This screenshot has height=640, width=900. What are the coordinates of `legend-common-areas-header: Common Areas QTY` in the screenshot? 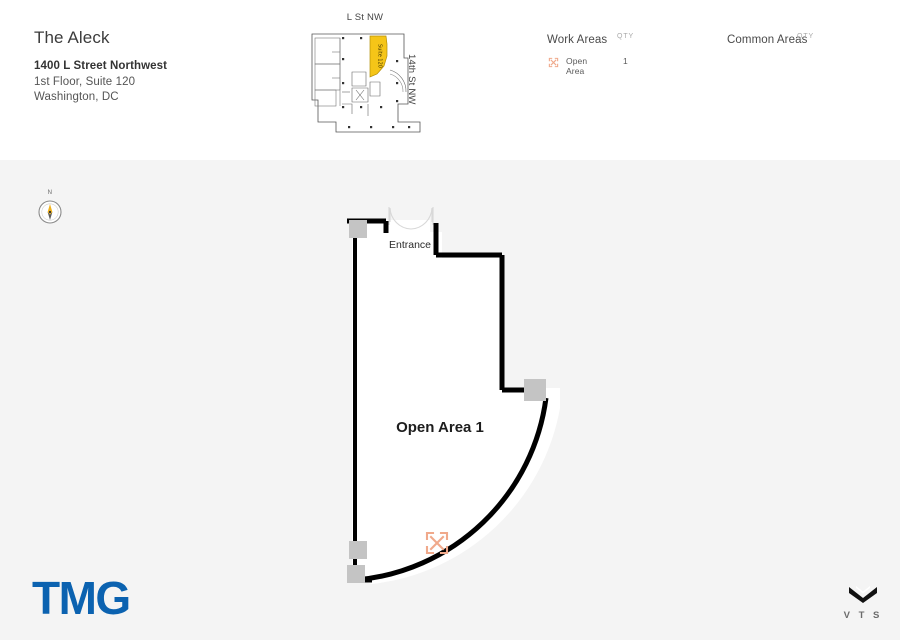 It's located at (770, 39).